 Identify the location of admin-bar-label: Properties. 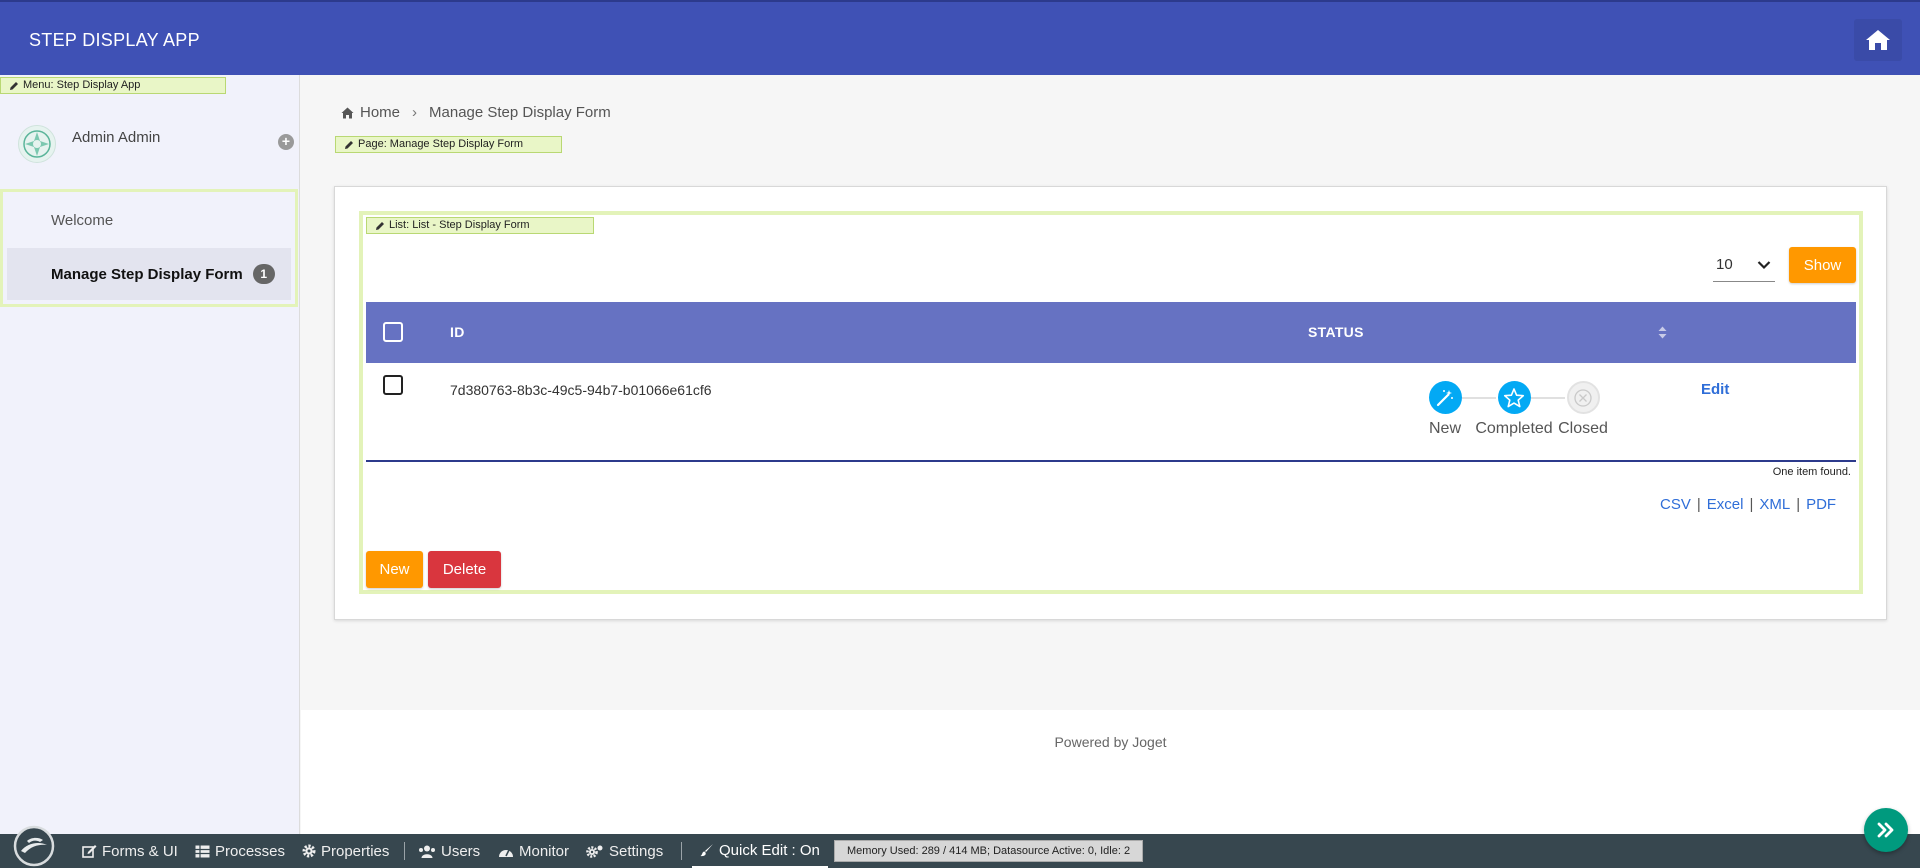
(355, 851).